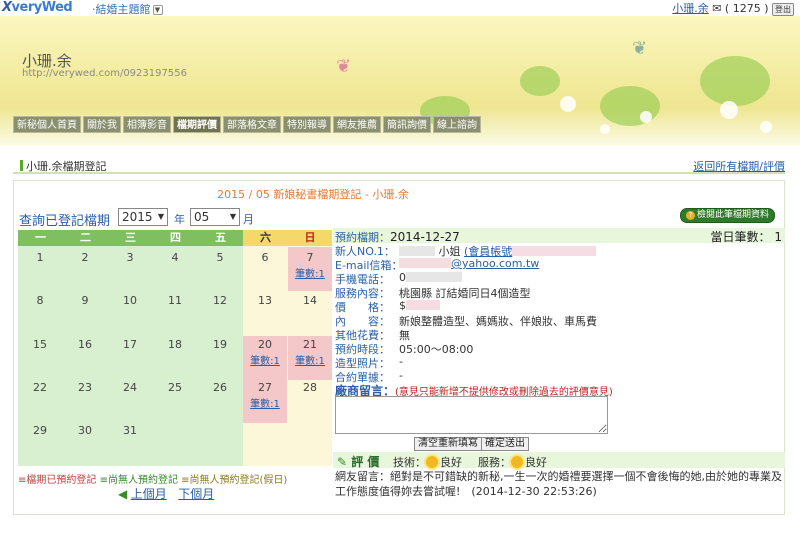 This screenshot has height=535, width=800. What do you see at coordinates (175, 257) in the screenshot?
I see `calendar-day: 4` at bounding box center [175, 257].